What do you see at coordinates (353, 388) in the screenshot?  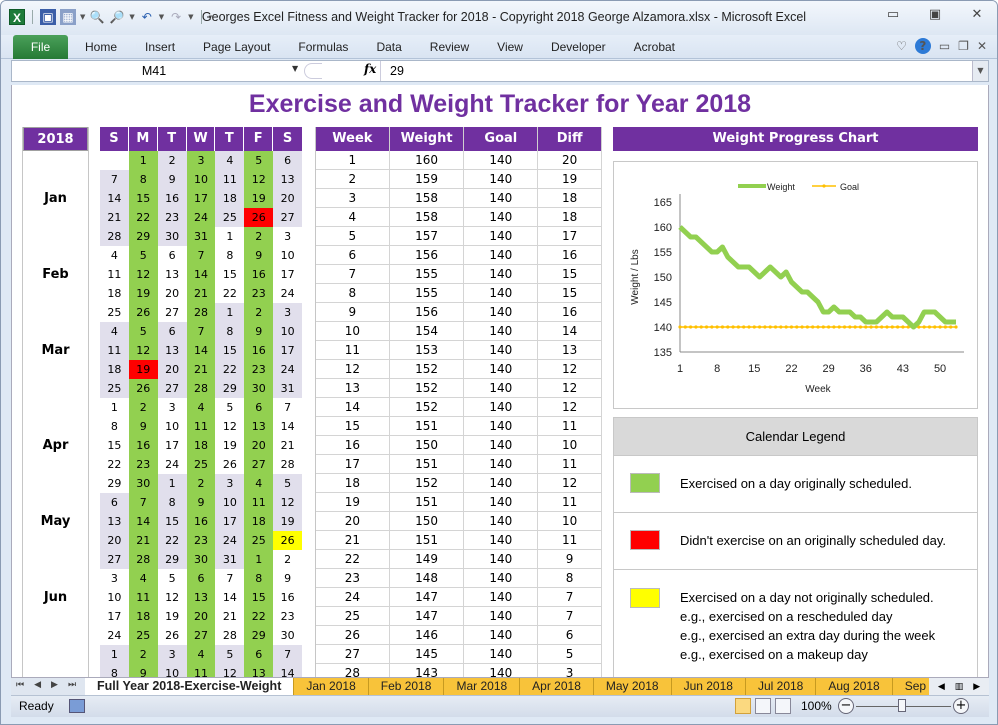 I see `week-cell: 13` at bounding box center [353, 388].